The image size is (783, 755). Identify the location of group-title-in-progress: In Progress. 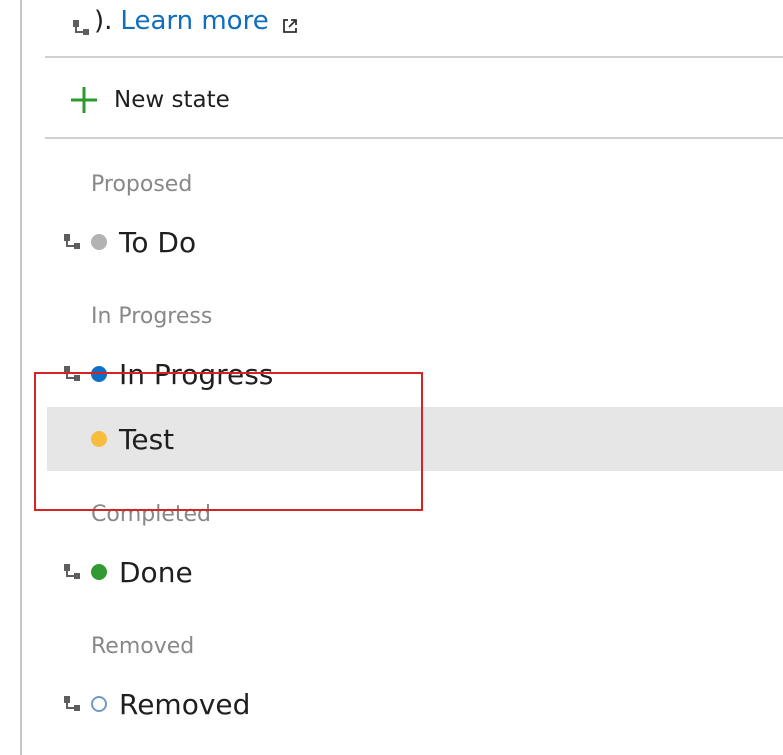
(152, 316).